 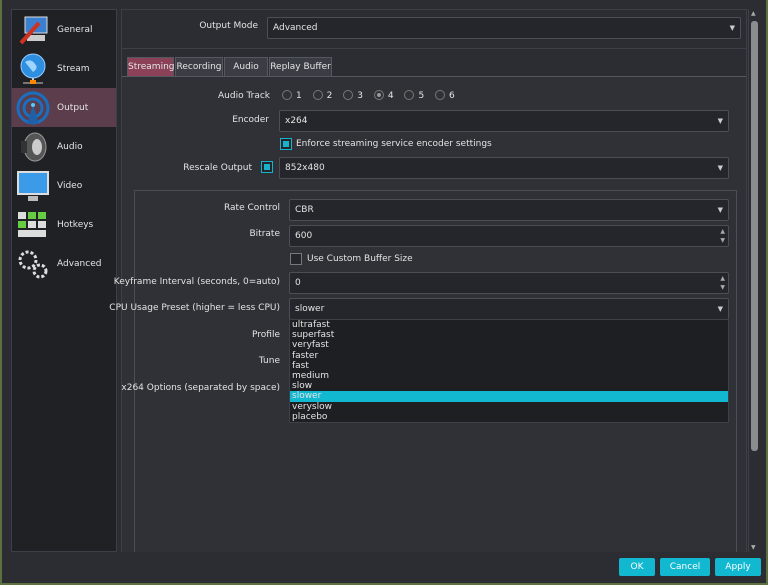 What do you see at coordinates (250, 120) in the screenshot?
I see `encoder-label: Encoder` at bounding box center [250, 120].